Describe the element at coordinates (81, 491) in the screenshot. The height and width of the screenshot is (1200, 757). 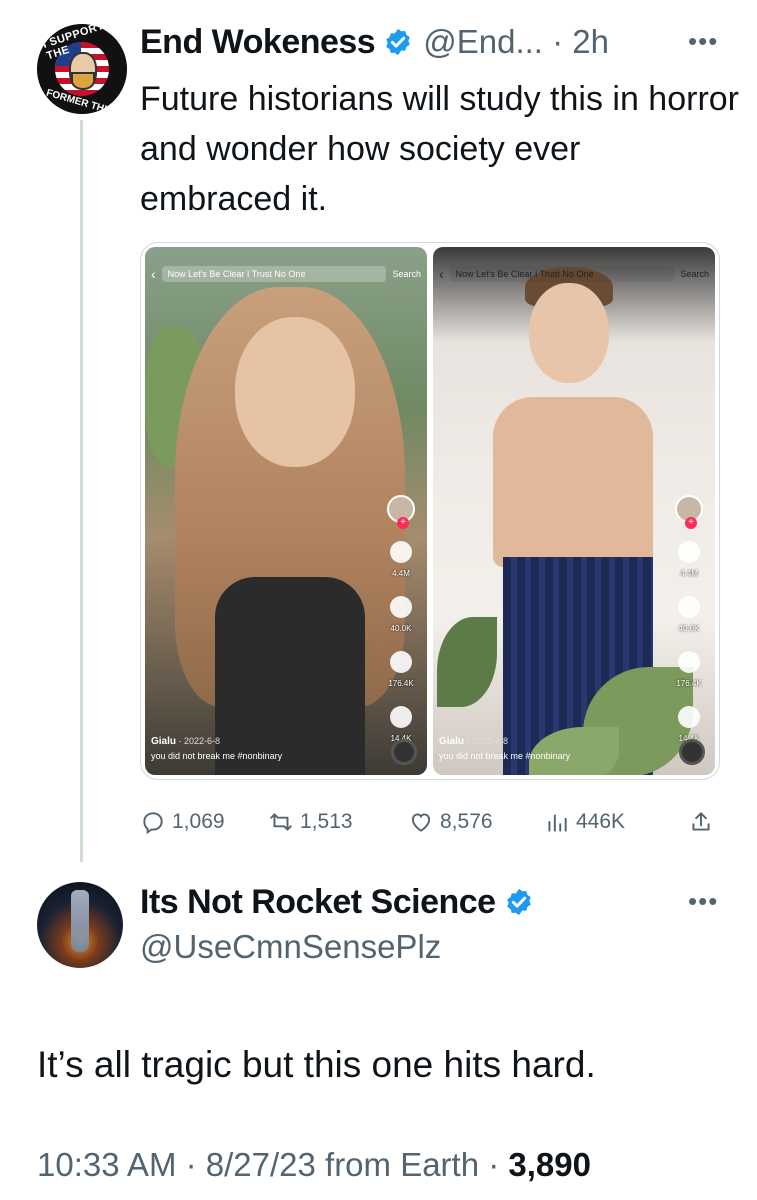
I see `thread-connector-line` at that location.